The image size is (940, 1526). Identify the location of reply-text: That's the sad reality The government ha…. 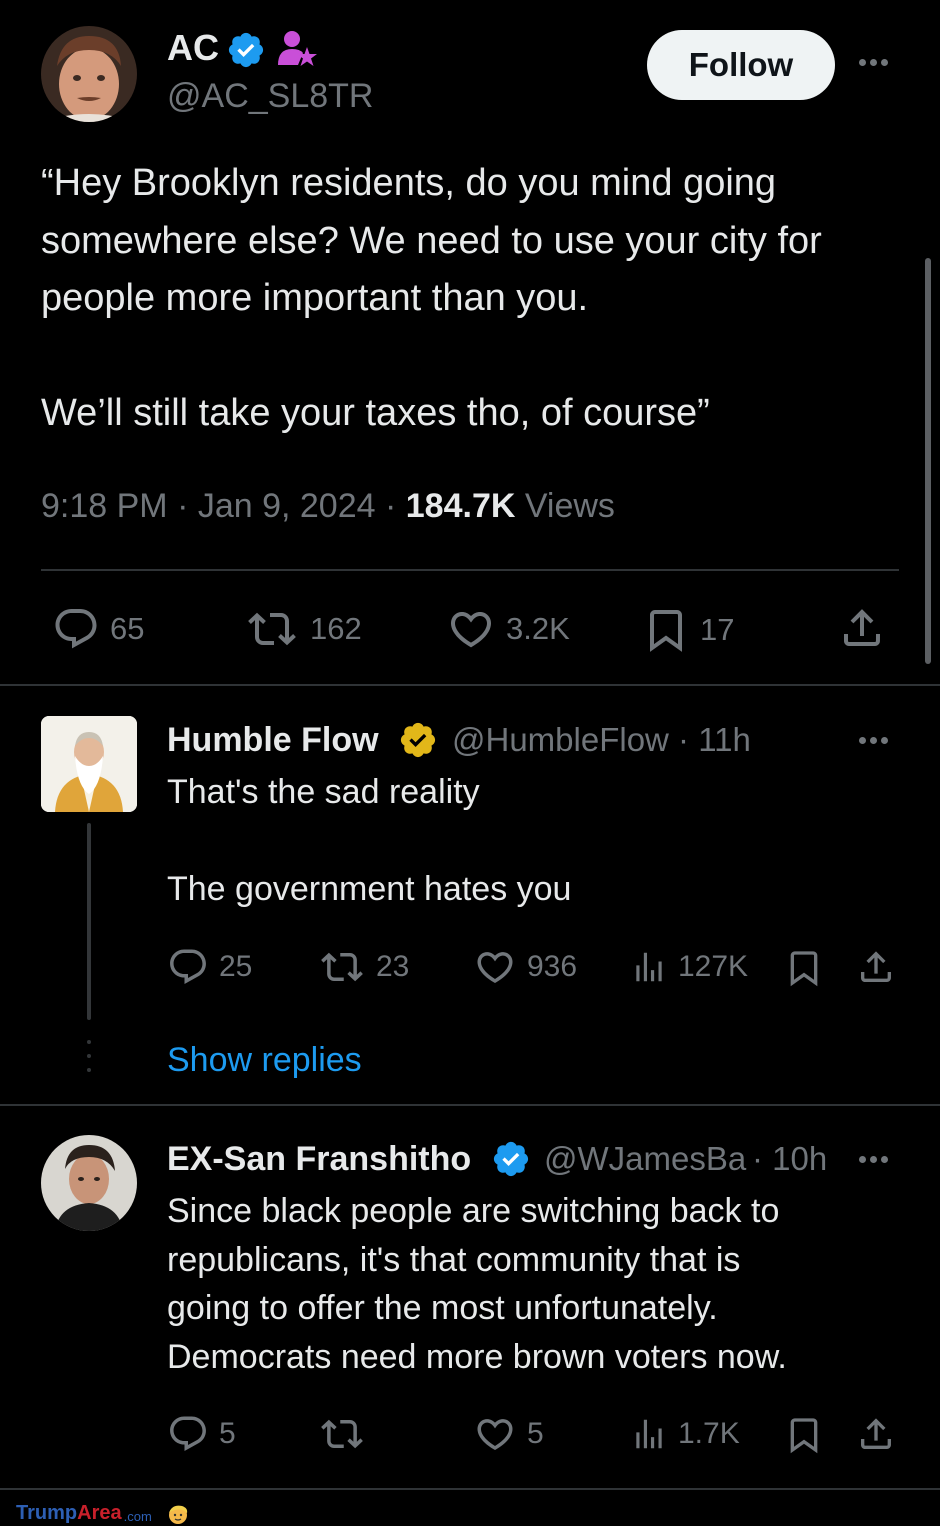
(369, 840).